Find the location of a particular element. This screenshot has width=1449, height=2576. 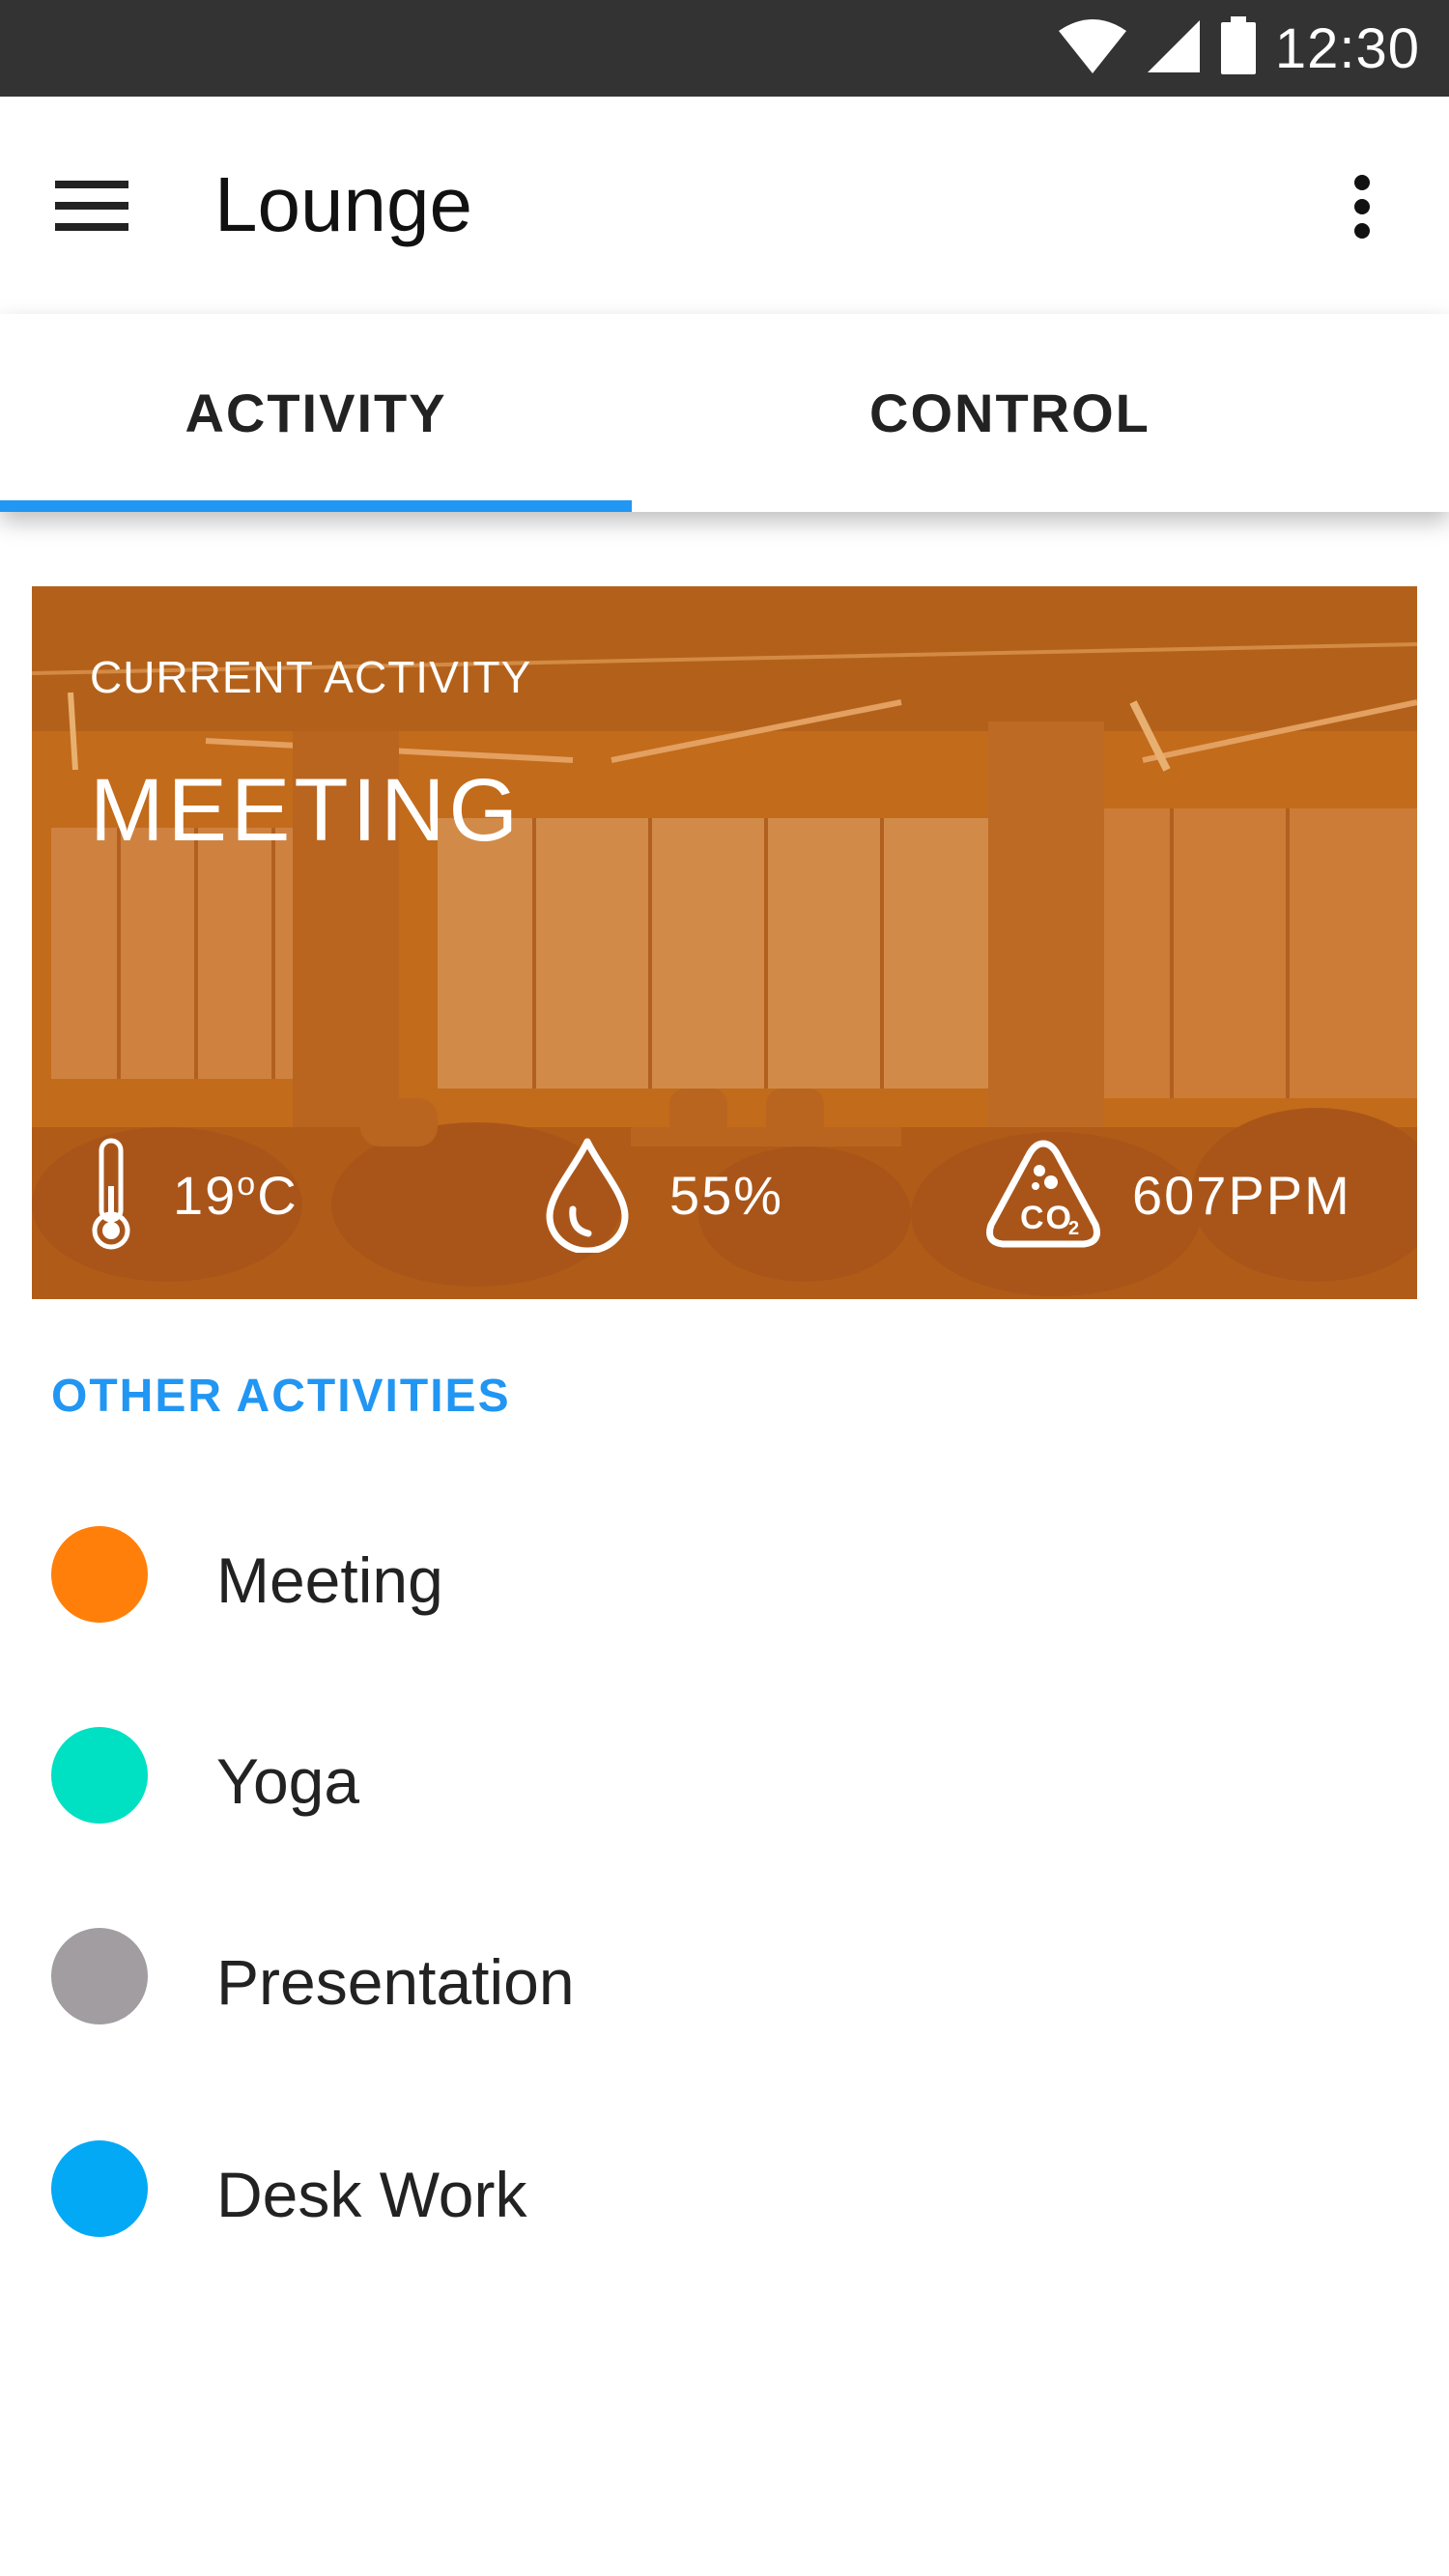

activity-item-yoga: Yoga is located at coordinates (724, 1775).